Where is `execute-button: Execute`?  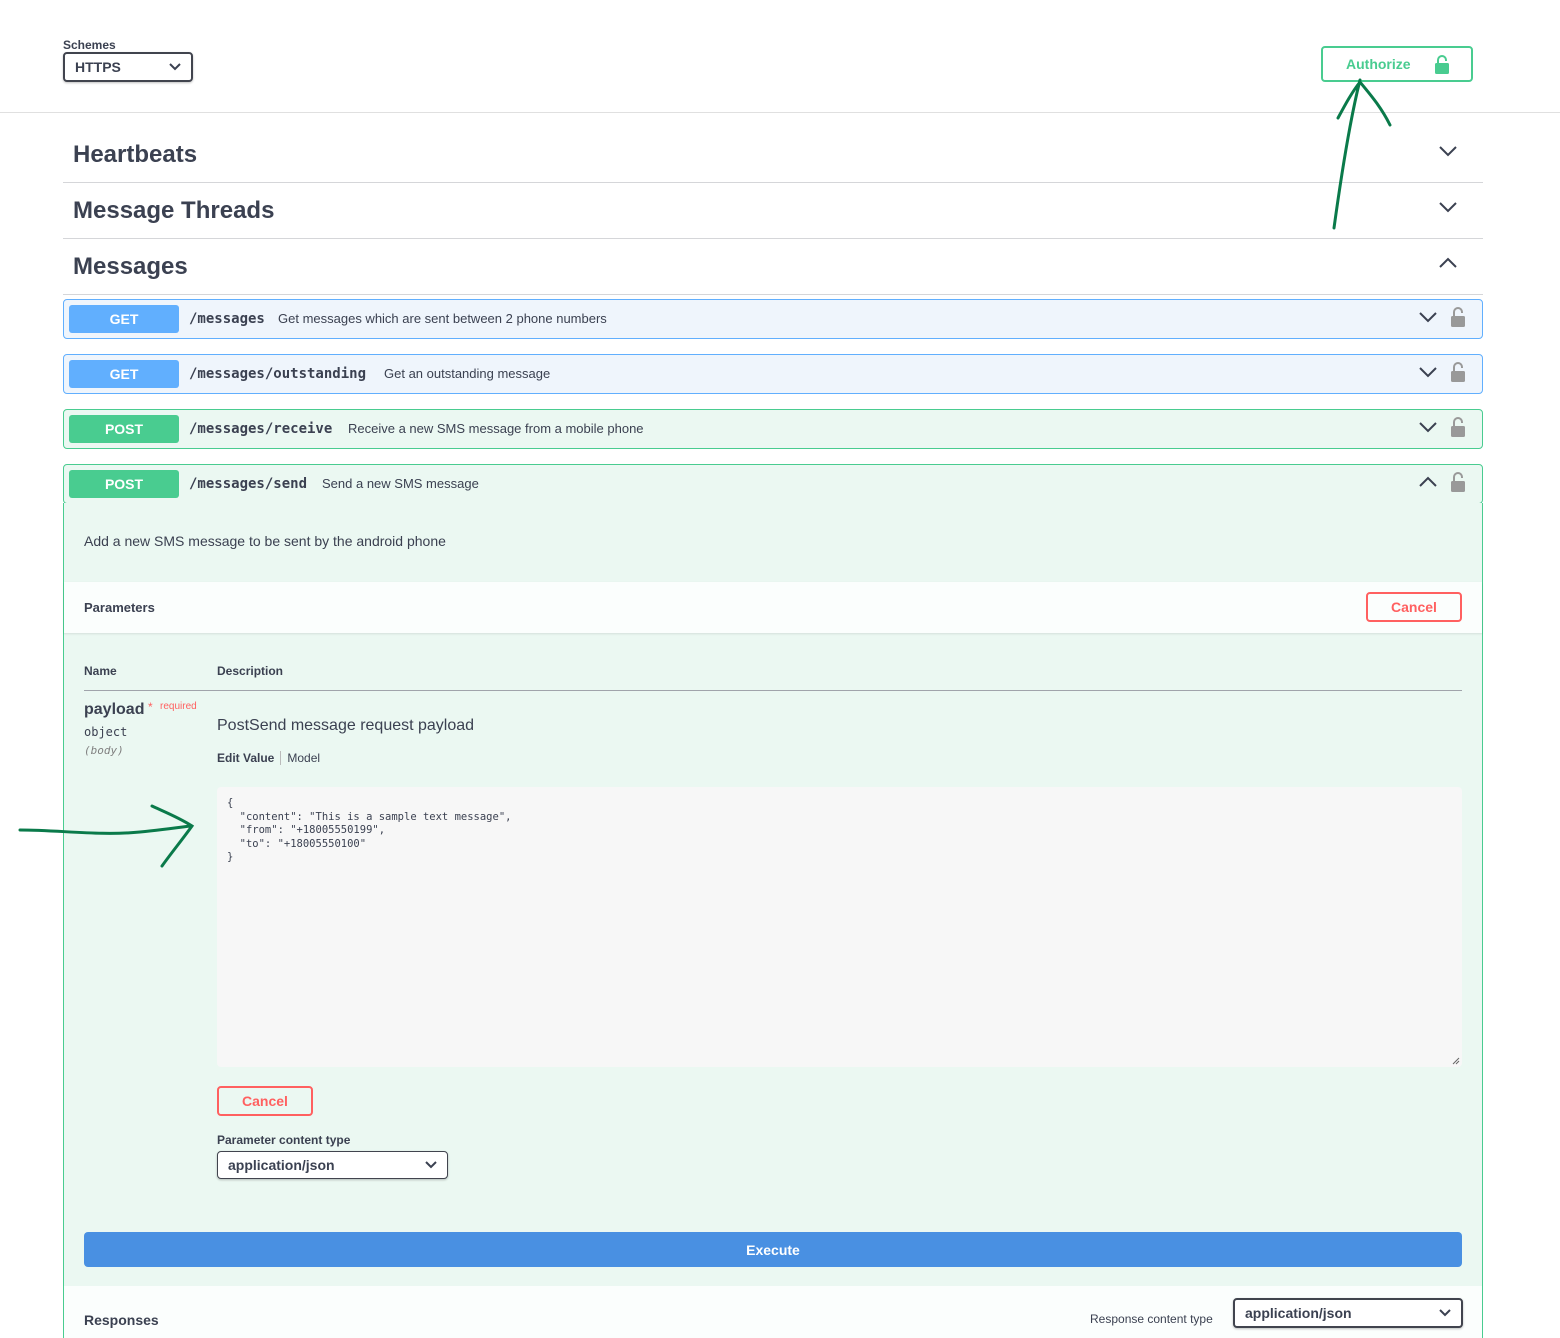
execute-button: Execute is located at coordinates (773, 1249).